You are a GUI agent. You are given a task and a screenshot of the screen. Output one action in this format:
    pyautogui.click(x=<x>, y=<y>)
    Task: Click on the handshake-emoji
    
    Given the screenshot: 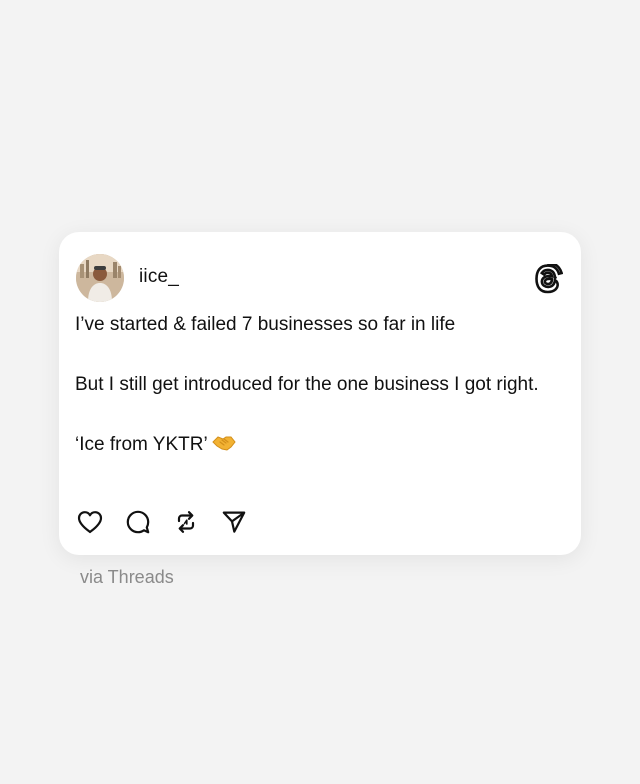 What is the action you would take?
    pyautogui.click(x=223, y=442)
    